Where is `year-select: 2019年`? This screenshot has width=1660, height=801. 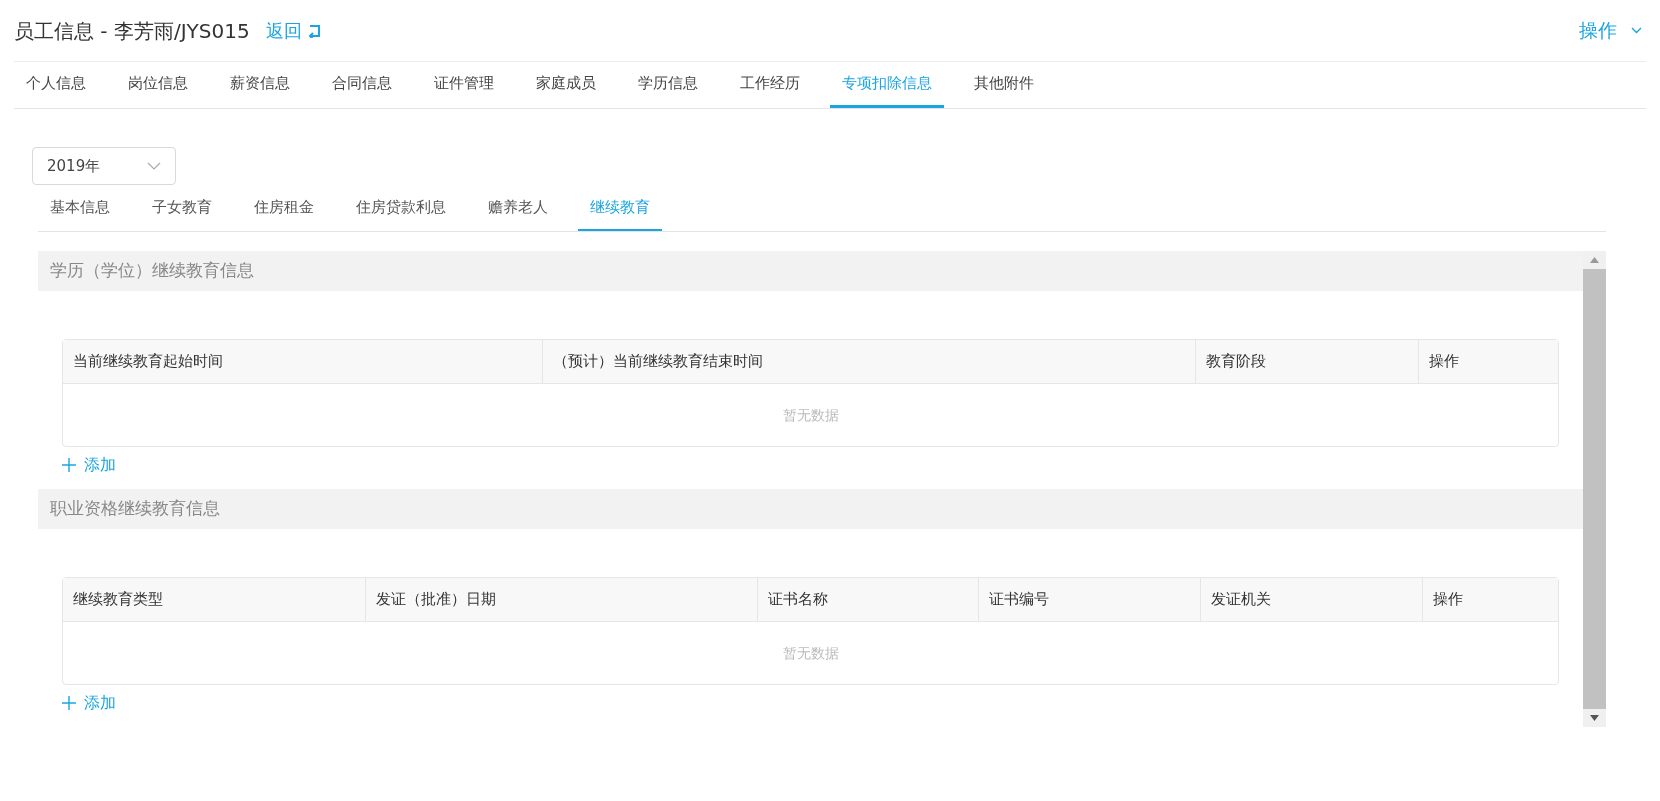 year-select: 2019年 is located at coordinates (104, 166).